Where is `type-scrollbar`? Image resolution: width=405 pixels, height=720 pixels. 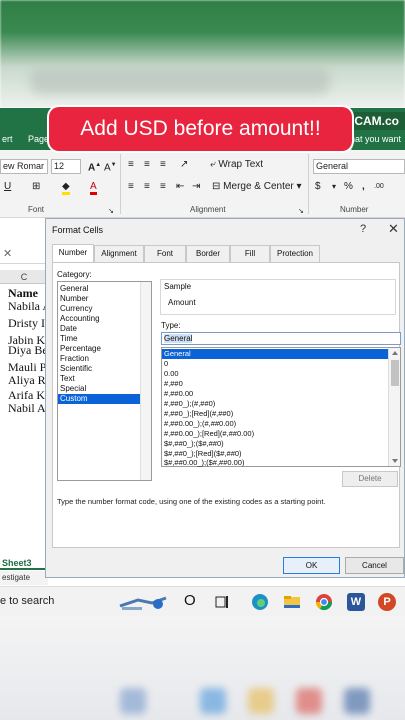
type-scrollbar is located at coordinates (394, 407).